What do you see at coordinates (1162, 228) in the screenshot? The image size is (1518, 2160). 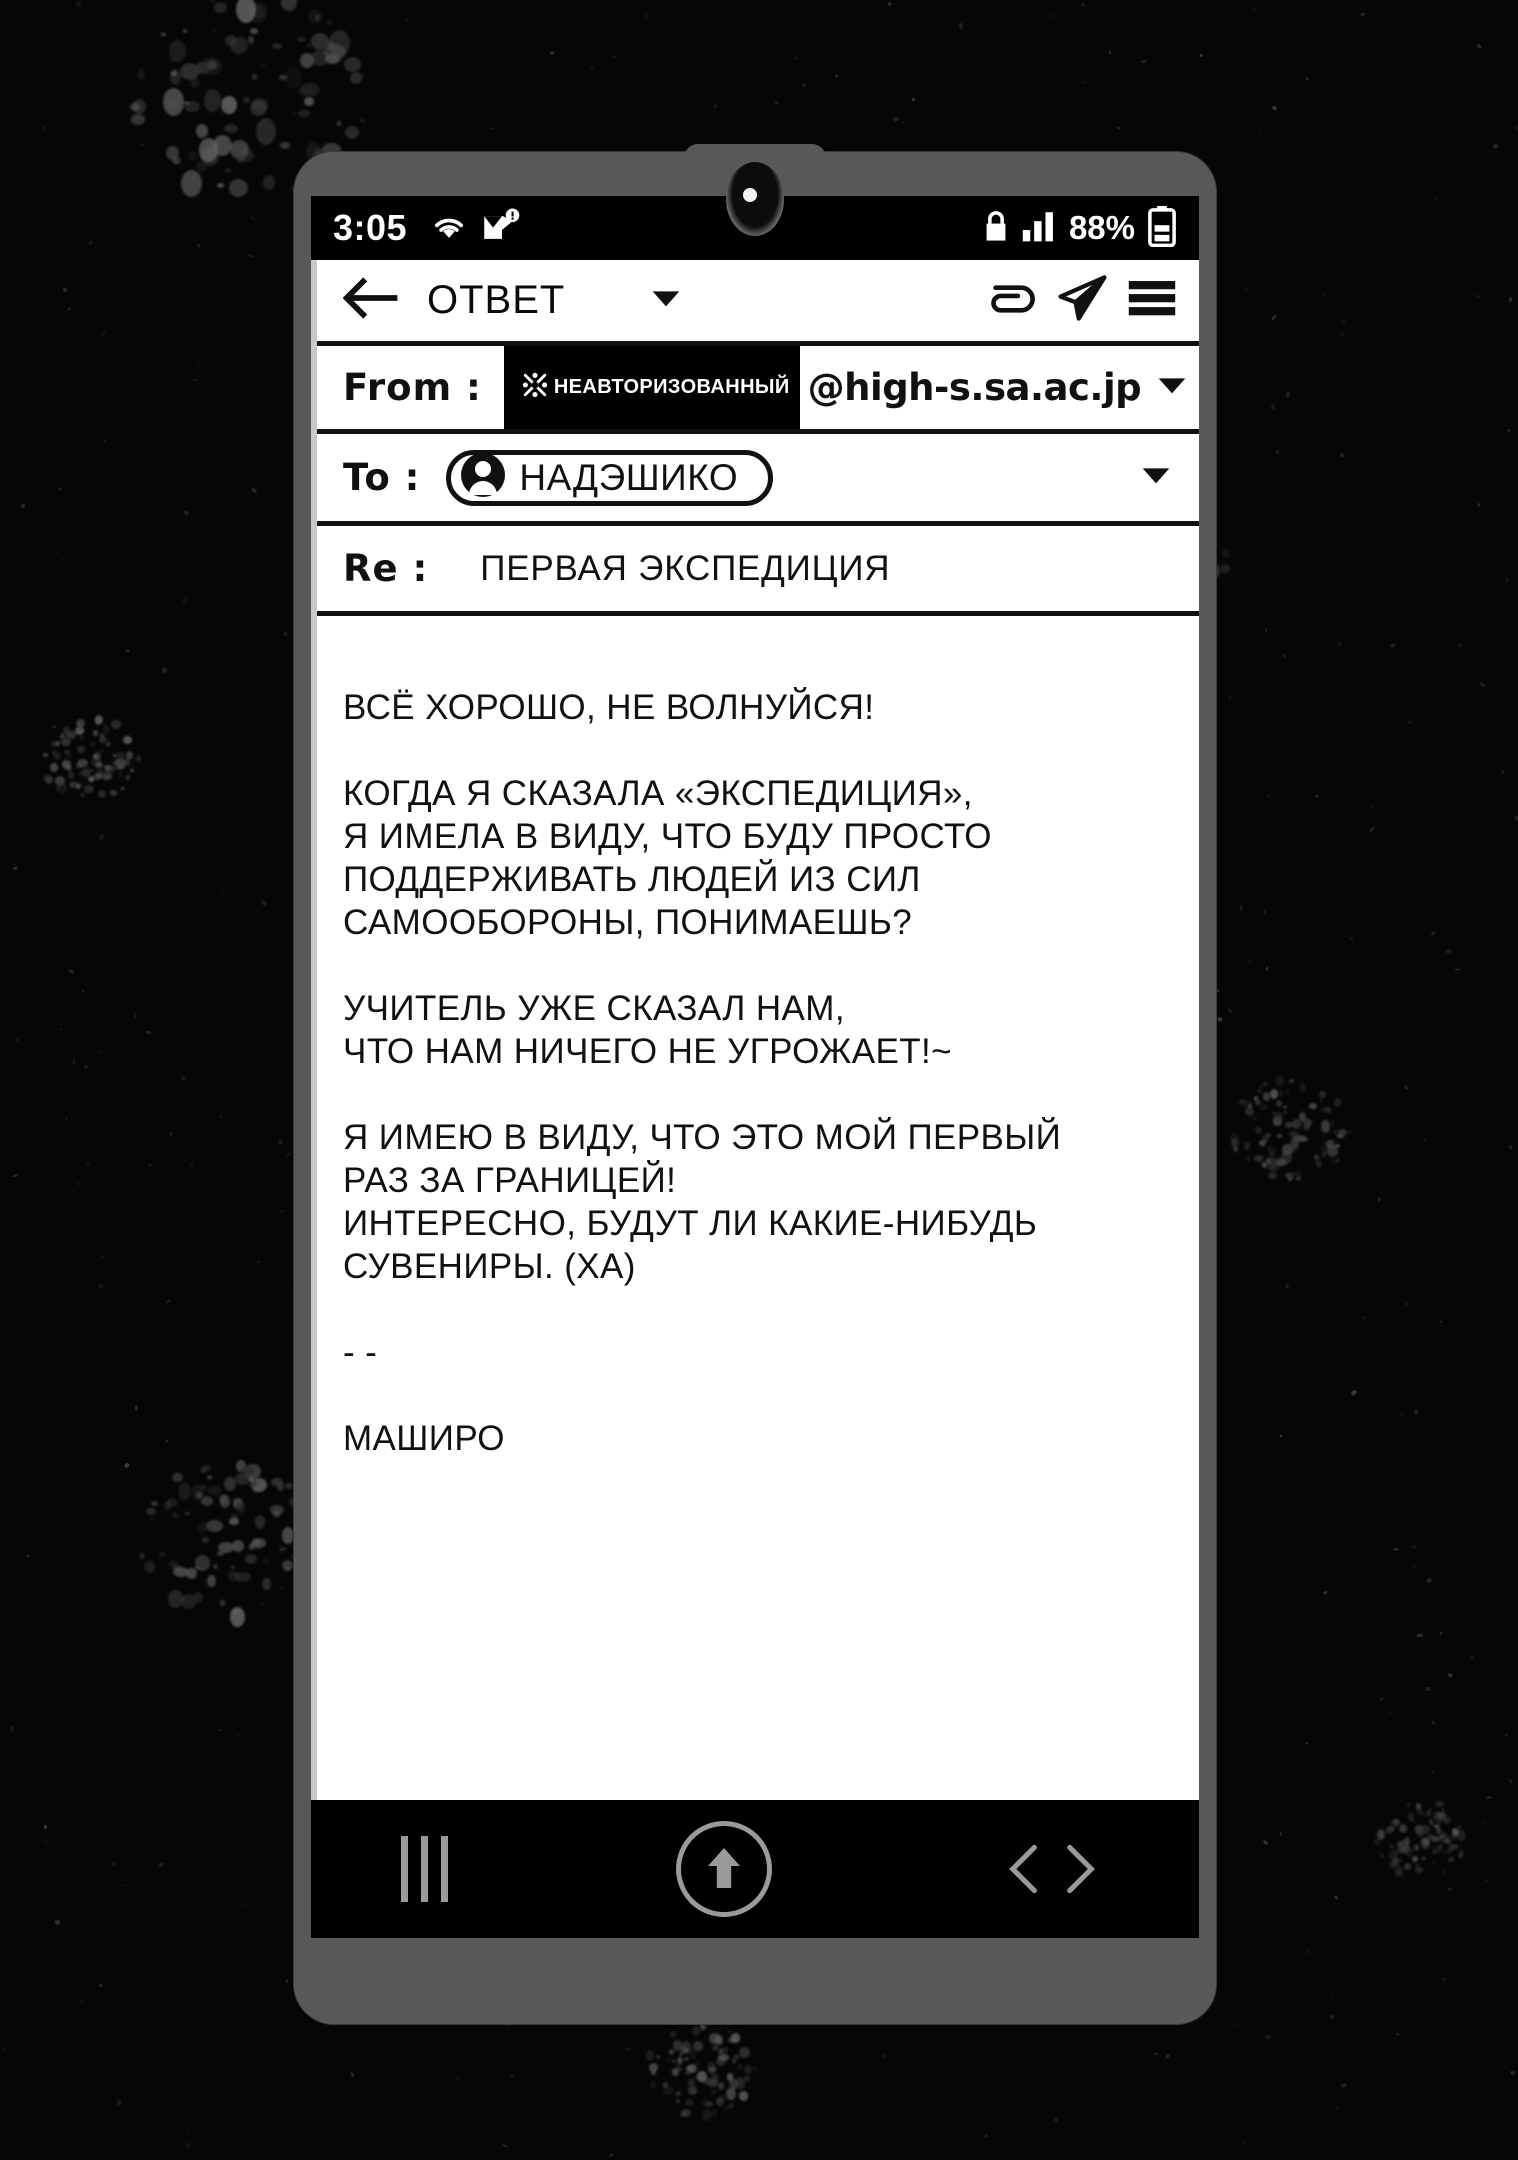 I see `battery-icon` at bounding box center [1162, 228].